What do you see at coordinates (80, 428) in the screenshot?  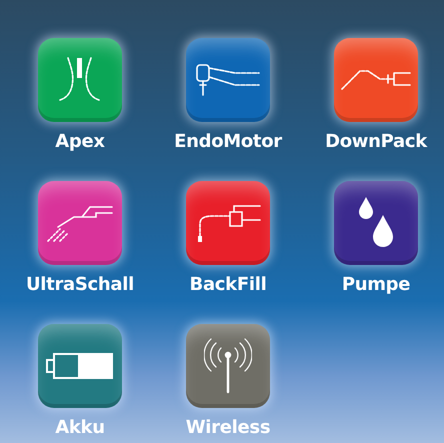 I see `tile-label: Akku` at bounding box center [80, 428].